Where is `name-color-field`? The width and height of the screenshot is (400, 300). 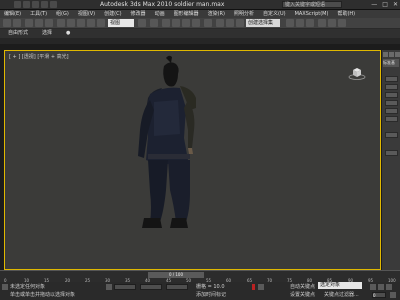
name-color-field is located at coordinates (391, 135).